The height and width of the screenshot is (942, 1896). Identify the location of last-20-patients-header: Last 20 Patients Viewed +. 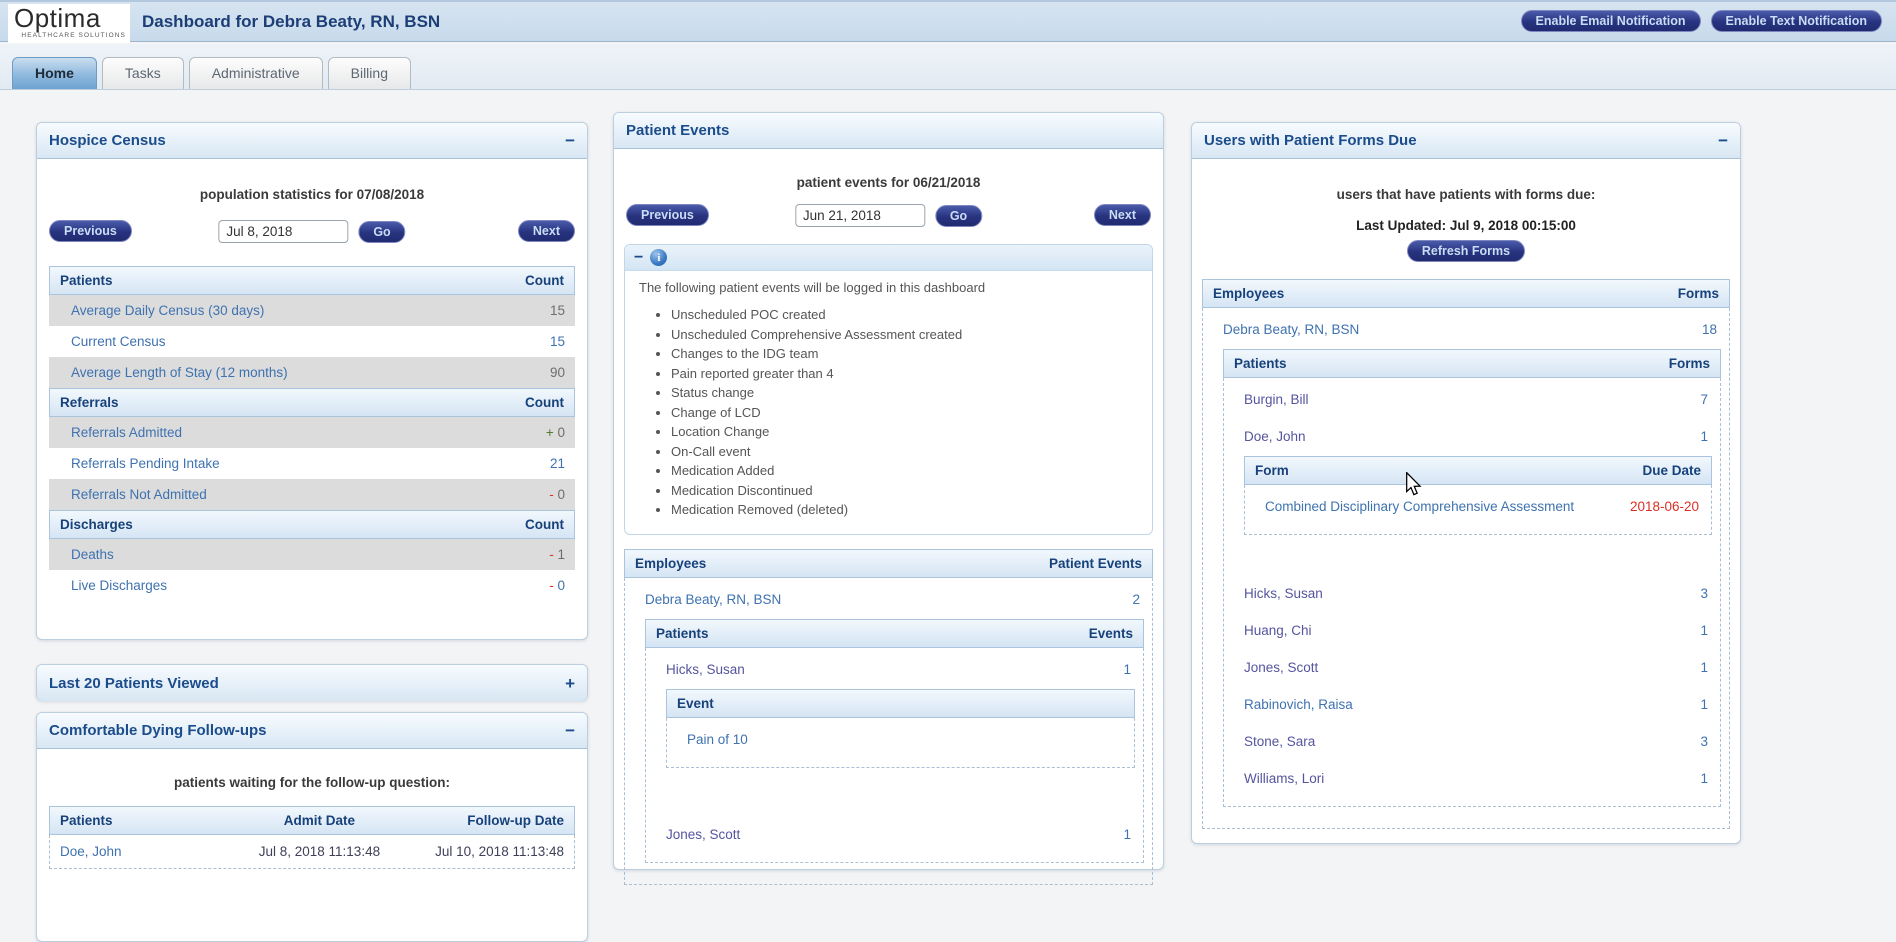
(312, 683).